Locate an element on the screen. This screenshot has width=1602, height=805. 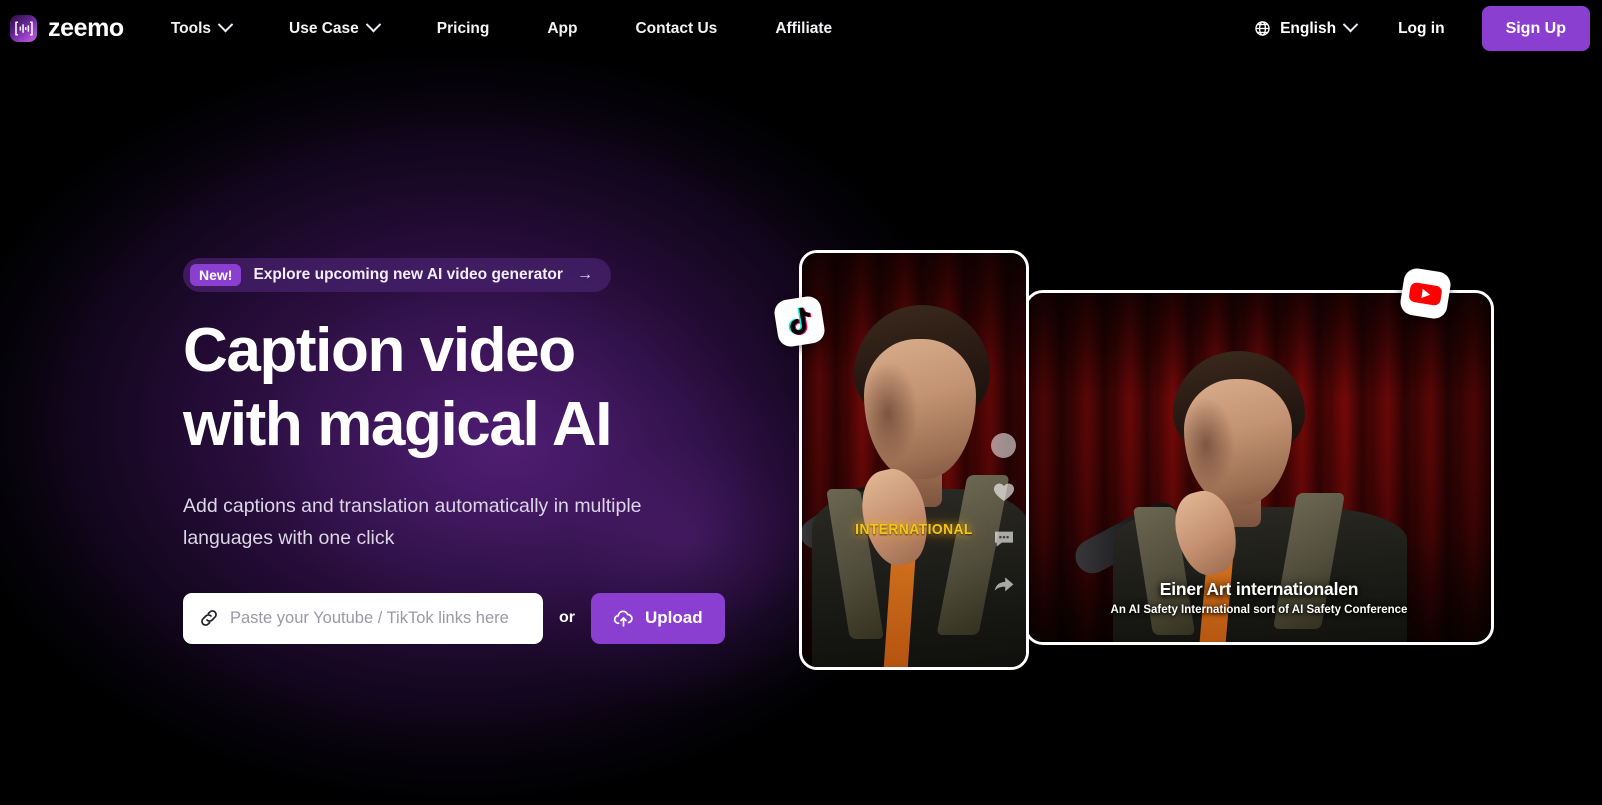
login-link: Log in is located at coordinates (1421, 29).